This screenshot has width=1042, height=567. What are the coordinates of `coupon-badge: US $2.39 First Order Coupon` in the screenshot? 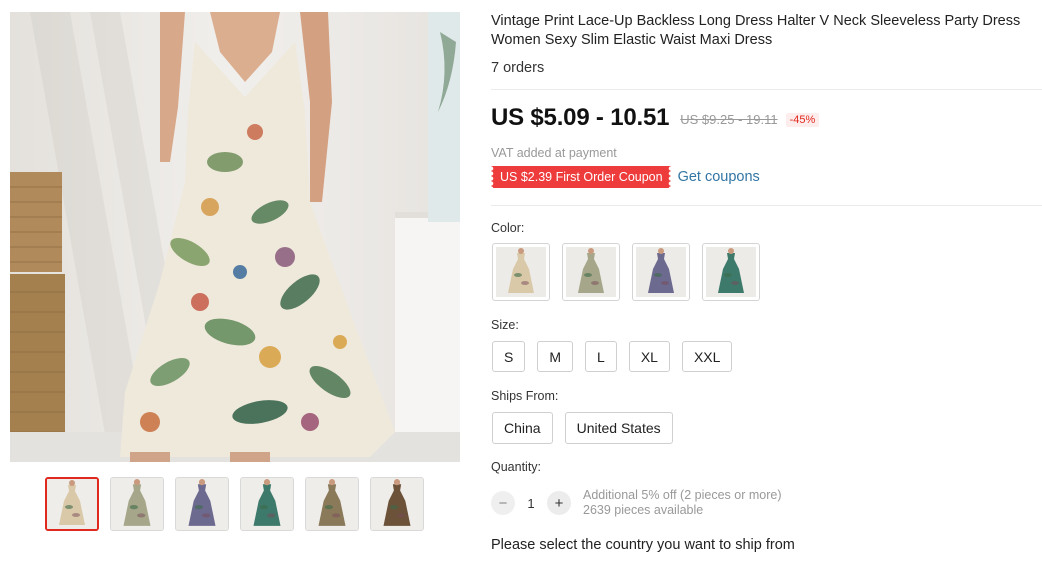 It's located at (581, 177).